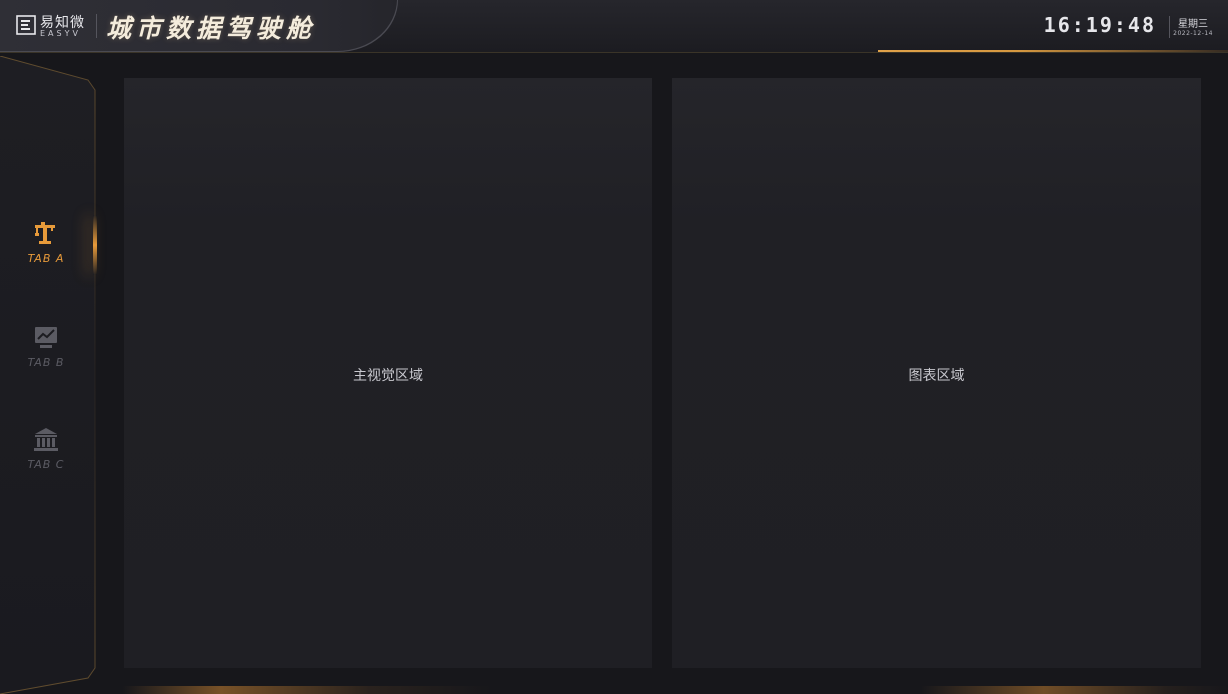 This screenshot has height=694, width=1228. What do you see at coordinates (1193, 33) in the screenshot?
I see `date-text: 2022-12-14` at bounding box center [1193, 33].